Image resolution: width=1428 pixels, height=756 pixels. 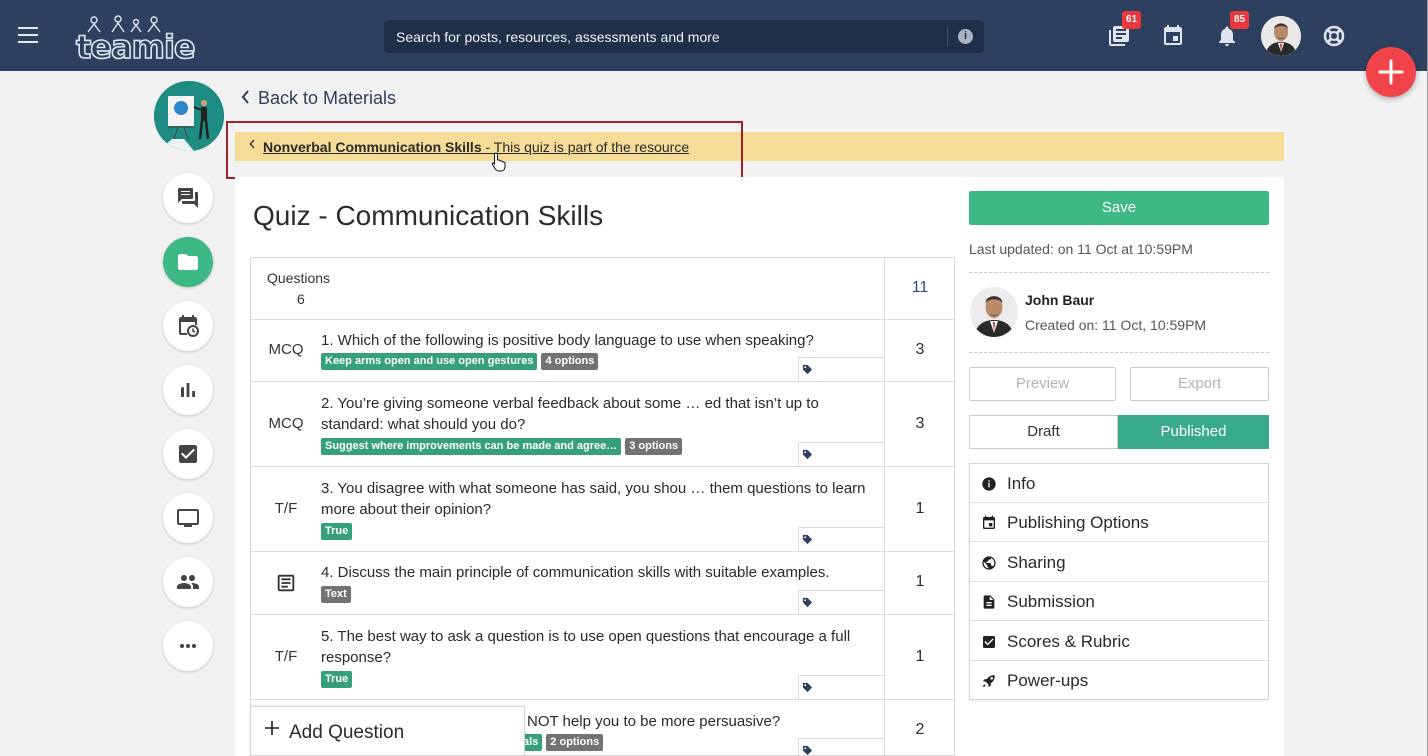 I want to click on rail-schedule-button, so click(x=188, y=326).